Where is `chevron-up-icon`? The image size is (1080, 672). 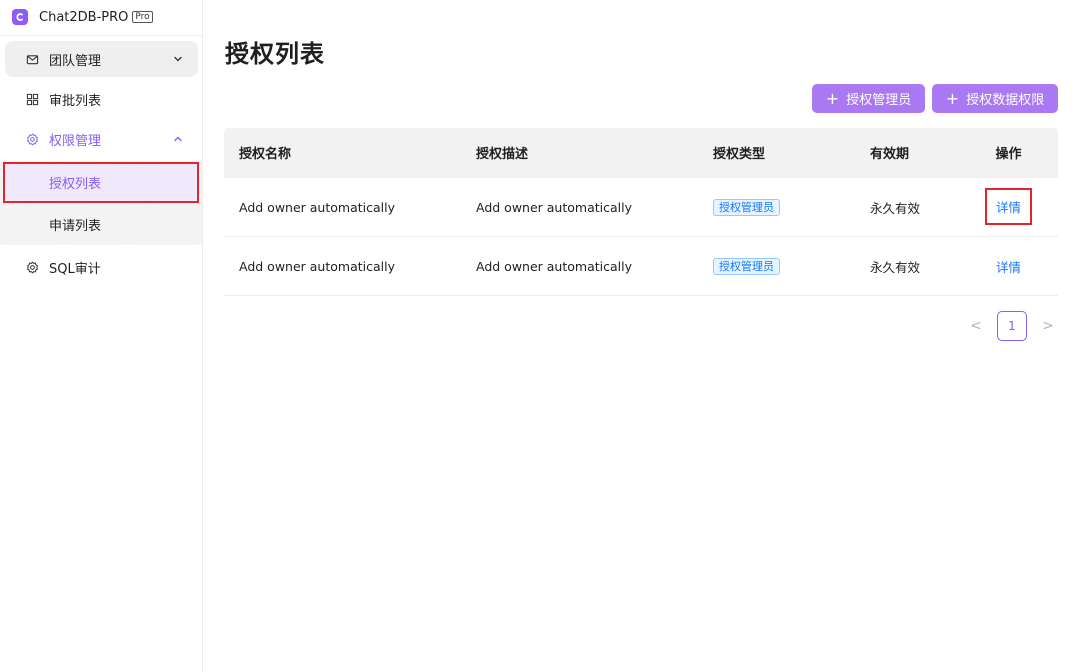 chevron-up-icon is located at coordinates (178, 139).